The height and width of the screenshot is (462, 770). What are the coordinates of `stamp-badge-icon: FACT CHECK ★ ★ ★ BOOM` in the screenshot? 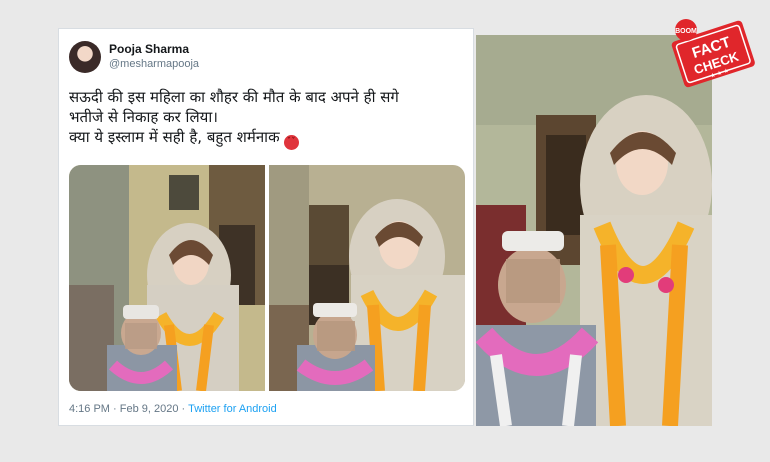 It's located at (713, 53).